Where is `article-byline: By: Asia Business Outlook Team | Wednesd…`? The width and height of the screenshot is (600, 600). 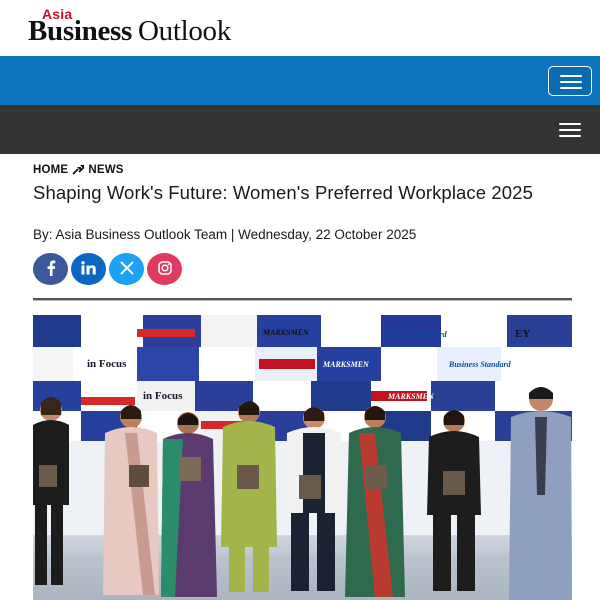 article-byline: By: Asia Business Outlook Team | Wednesd… is located at coordinates (225, 234).